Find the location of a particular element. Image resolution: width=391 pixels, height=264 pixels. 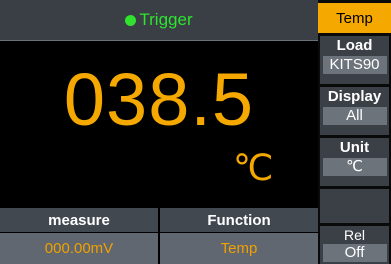

rel-softkey: Rel Off is located at coordinates (354, 245).